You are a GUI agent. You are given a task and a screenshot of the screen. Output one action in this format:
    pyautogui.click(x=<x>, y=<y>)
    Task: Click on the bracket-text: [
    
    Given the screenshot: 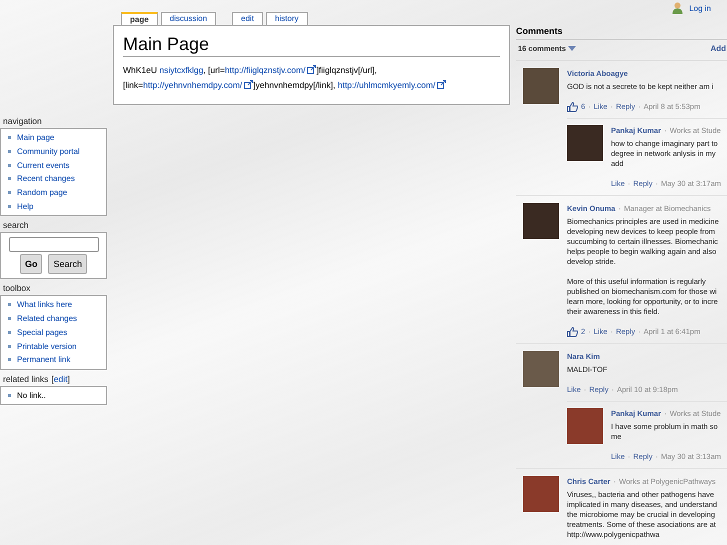 What is the action you would take?
    pyautogui.click(x=52, y=379)
    